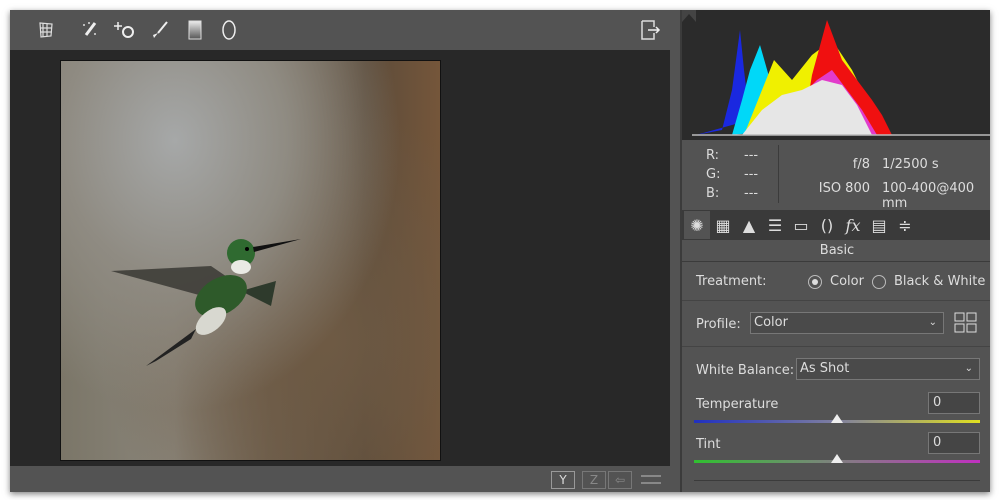 The width and height of the screenshot is (1000, 500). I want to click on shutter-speed: 1/2500 s, so click(910, 164).